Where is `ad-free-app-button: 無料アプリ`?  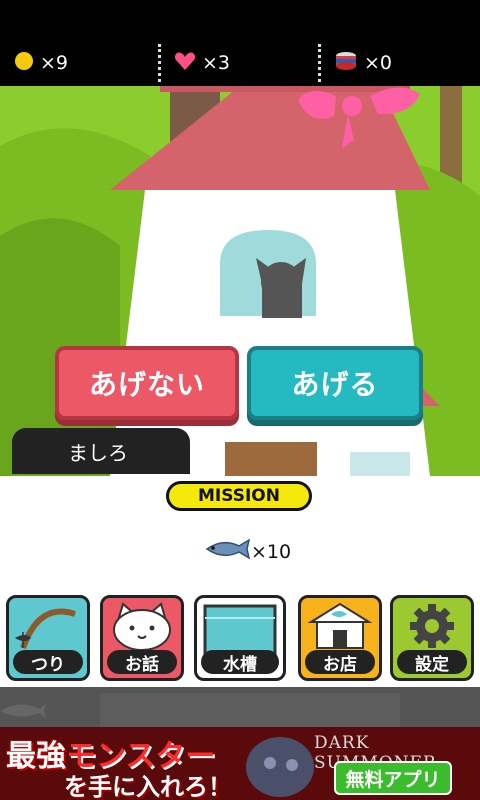
ad-free-app-button: 無料アプリ is located at coordinates (393, 778).